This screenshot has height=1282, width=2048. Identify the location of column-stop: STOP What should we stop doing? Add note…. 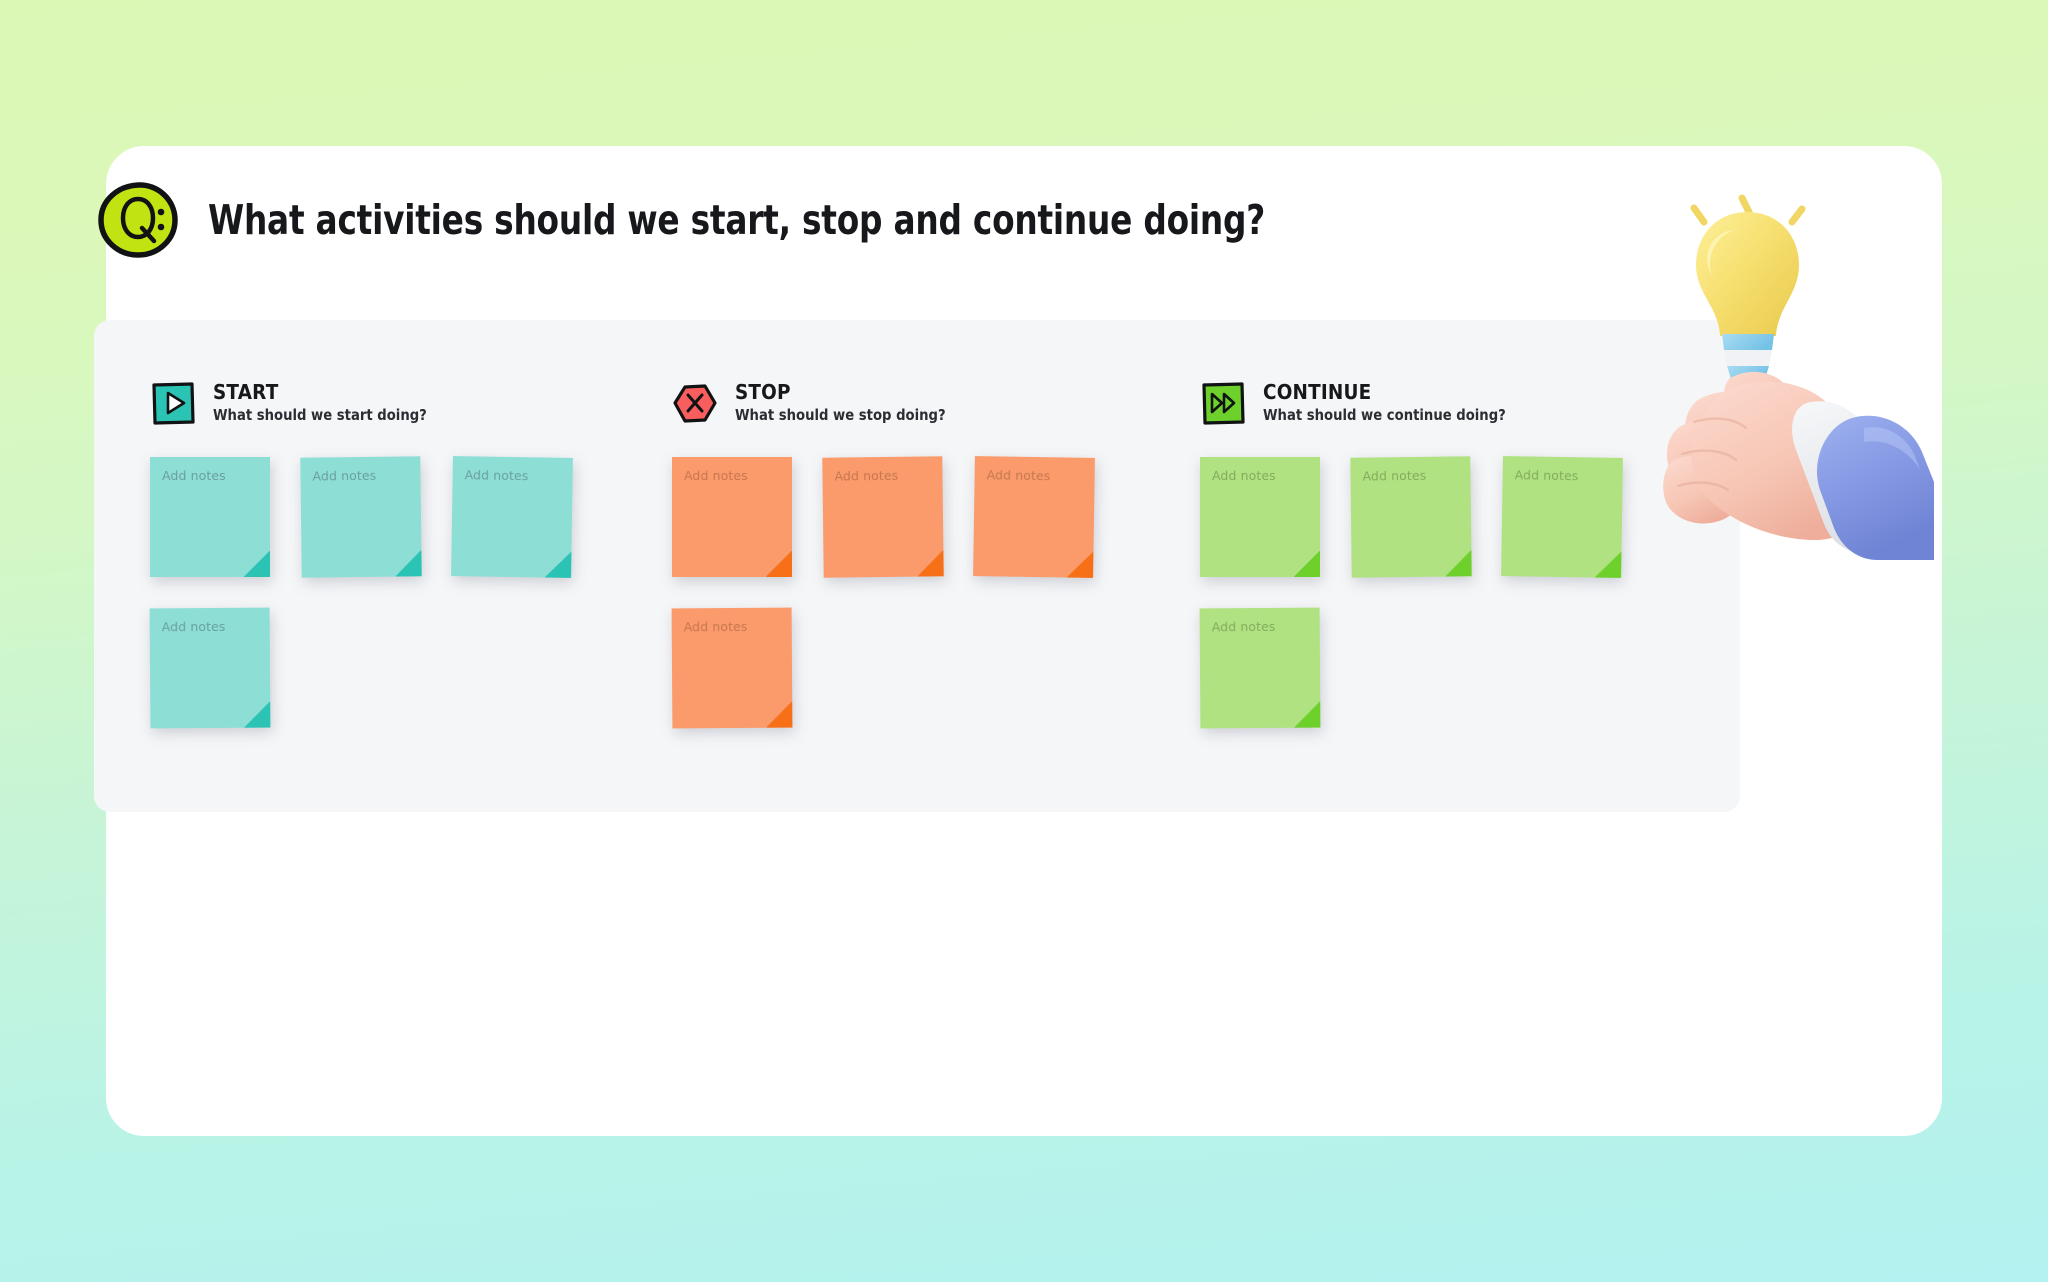
(916, 566).